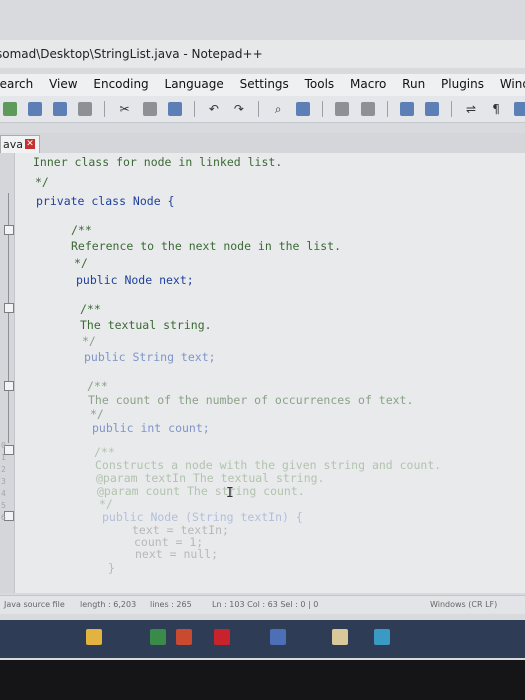 The width and height of the screenshot is (525, 700). I want to click on code-line: next = null;, so click(177, 554).